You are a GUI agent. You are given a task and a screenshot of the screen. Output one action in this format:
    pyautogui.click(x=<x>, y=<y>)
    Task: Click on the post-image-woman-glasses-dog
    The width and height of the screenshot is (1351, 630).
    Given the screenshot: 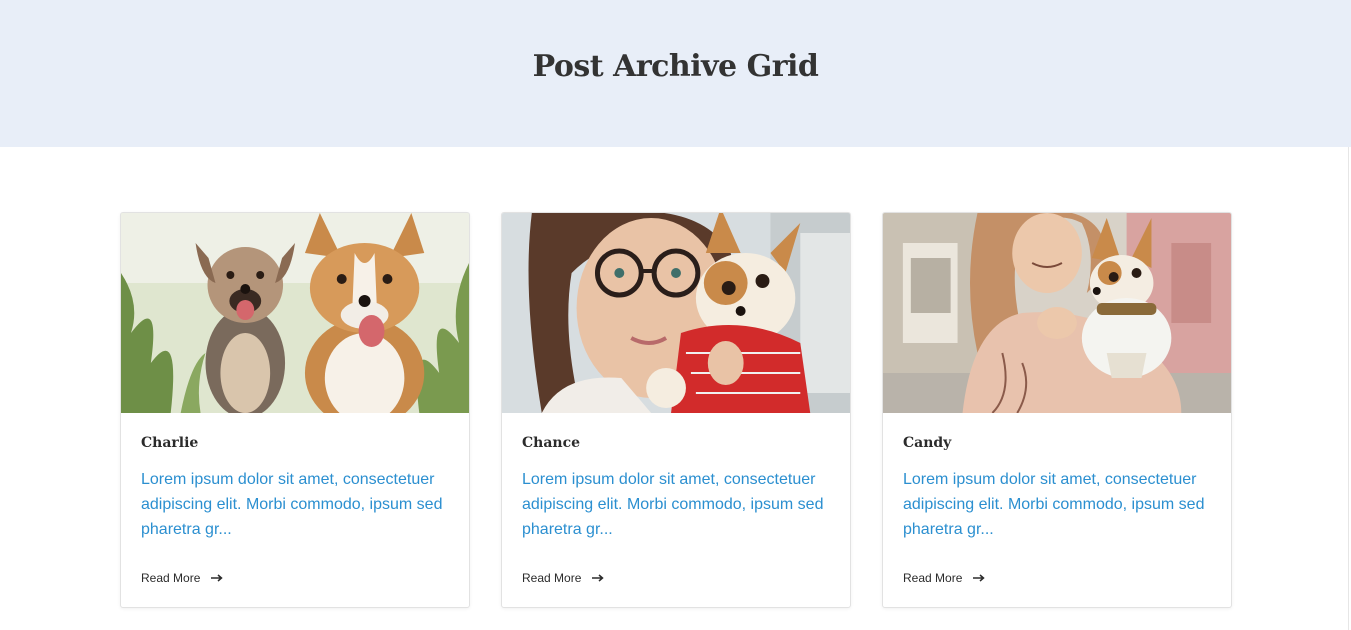 What is the action you would take?
    pyautogui.click(x=676, y=313)
    